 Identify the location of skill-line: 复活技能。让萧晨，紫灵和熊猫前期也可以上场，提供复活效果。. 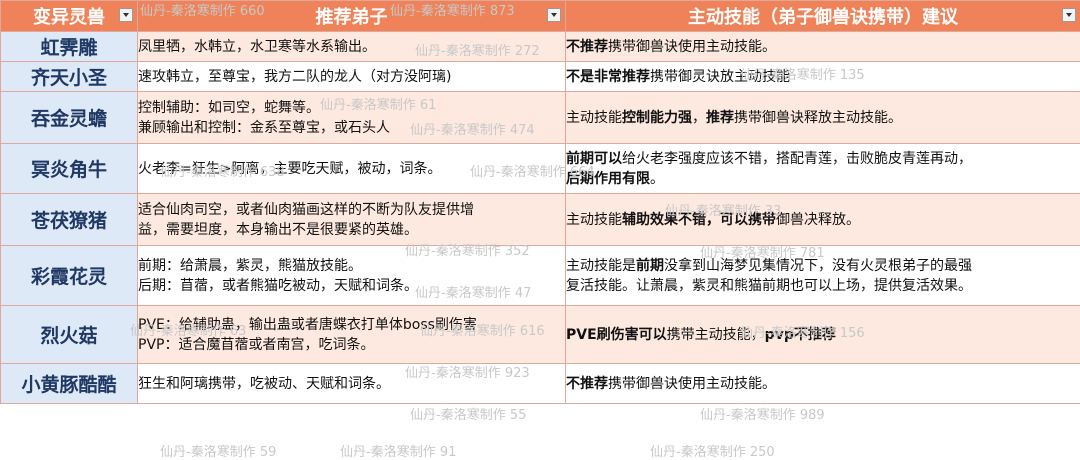
(823, 286).